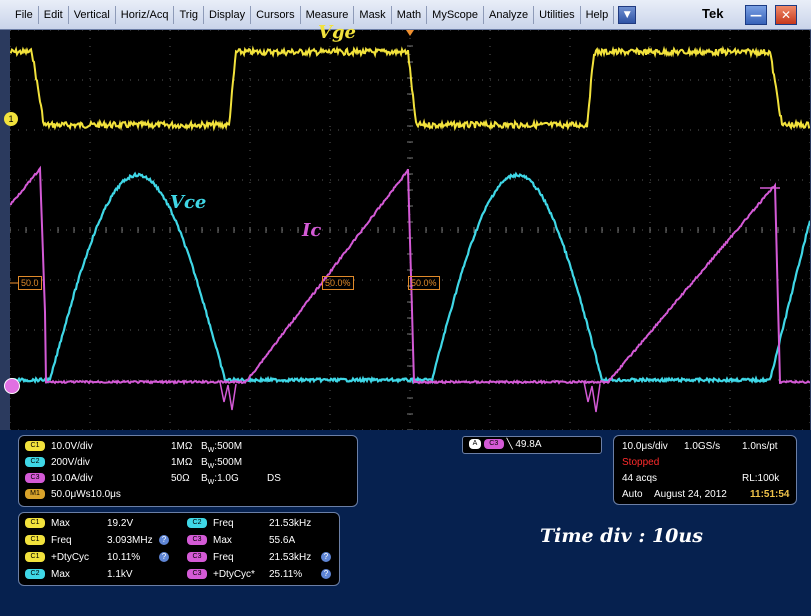 The image size is (811, 616). Describe the element at coordinates (11, 119) in the screenshot. I see `ch1-ground-marker: 1` at that location.